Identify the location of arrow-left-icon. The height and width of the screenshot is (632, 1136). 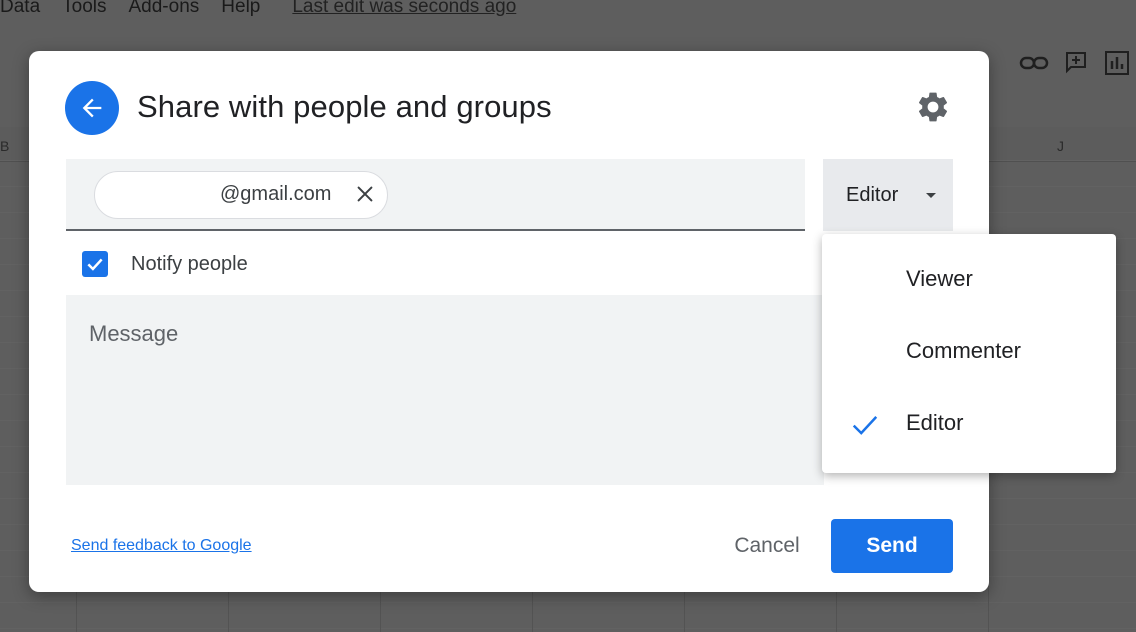
(92, 108).